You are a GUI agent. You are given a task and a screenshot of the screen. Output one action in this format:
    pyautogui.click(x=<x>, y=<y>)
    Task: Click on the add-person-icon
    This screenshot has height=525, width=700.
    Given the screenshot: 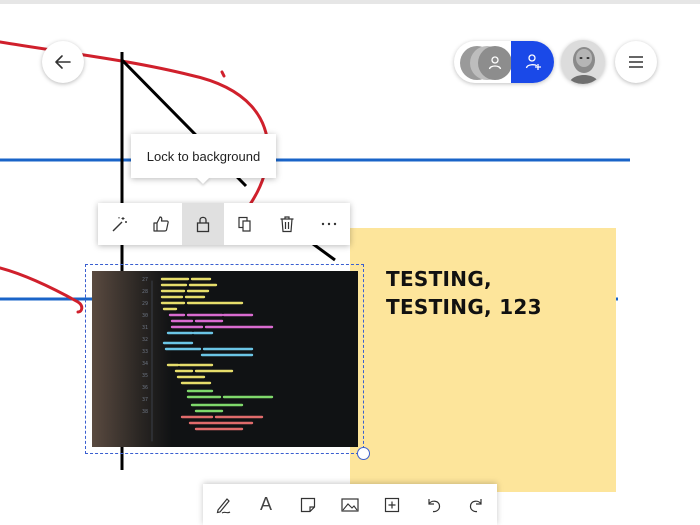 What is the action you would take?
    pyautogui.click(x=533, y=62)
    